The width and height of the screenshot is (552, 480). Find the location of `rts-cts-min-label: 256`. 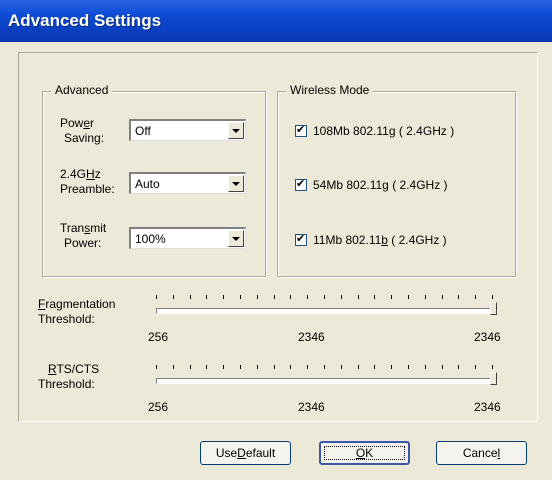

rts-cts-min-label: 256 is located at coordinates (158, 407).